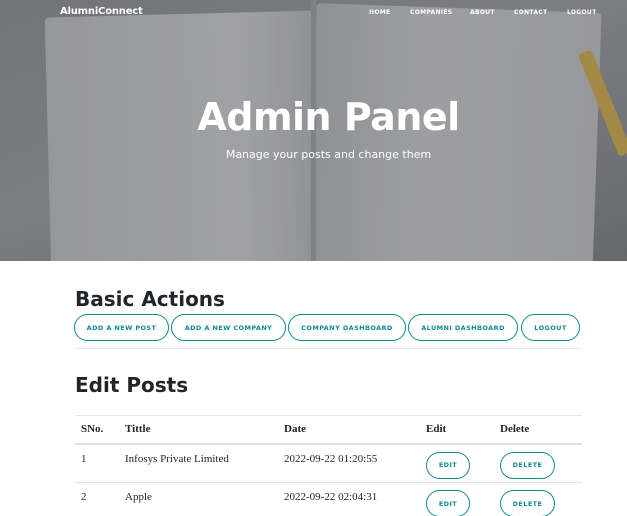 The height and width of the screenshot is (516, 627). I want to click on cell-date: 2022-09-22 01:20:55, so click(349, 463).